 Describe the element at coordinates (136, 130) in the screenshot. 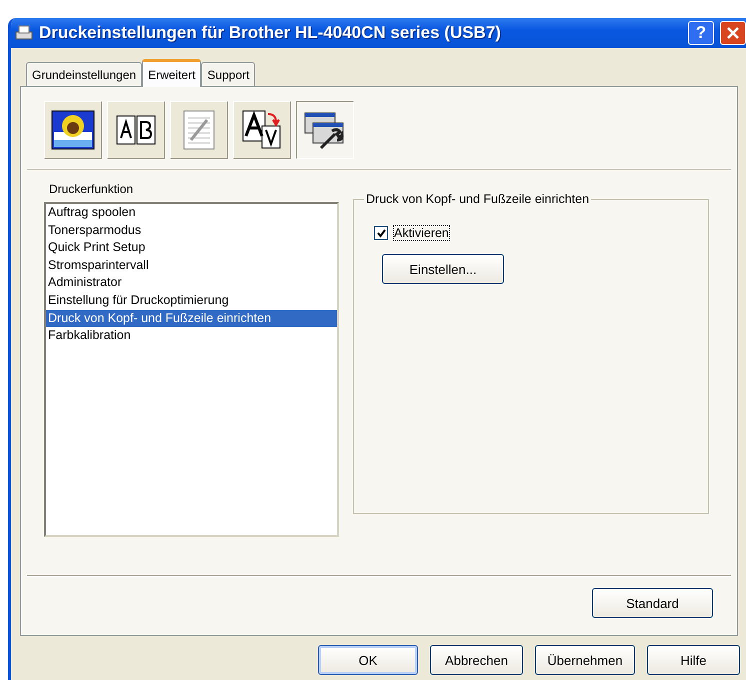

I see `page-layout-icon` at that location.